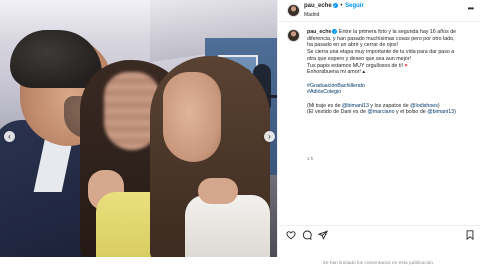  Describe the element at coordinates (354, 6) in the screenshot. I see `follow-button: Seguir` at that location.